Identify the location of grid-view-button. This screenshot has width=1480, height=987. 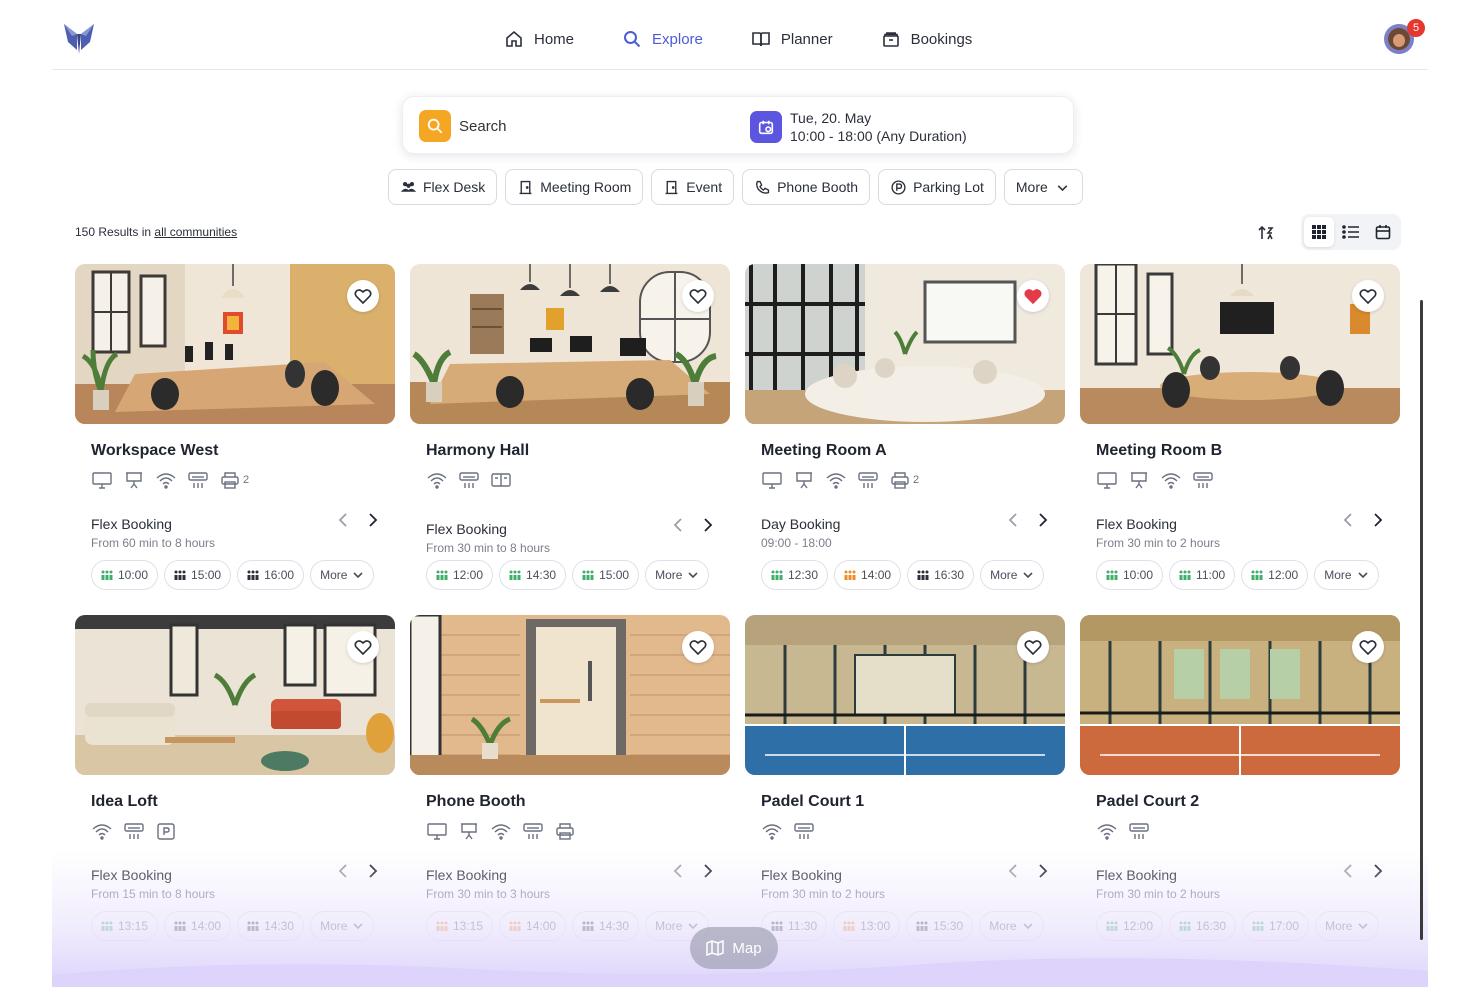
(1319, 232).